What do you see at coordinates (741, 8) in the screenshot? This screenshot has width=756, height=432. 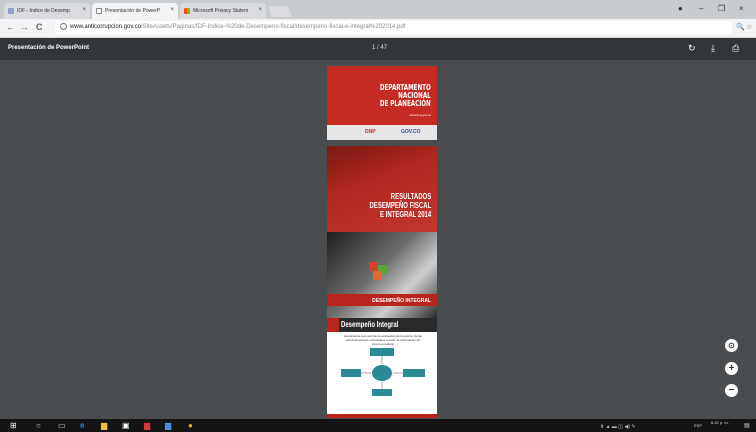 I see `close-window-button: ×` at bounding box center [741, 8].